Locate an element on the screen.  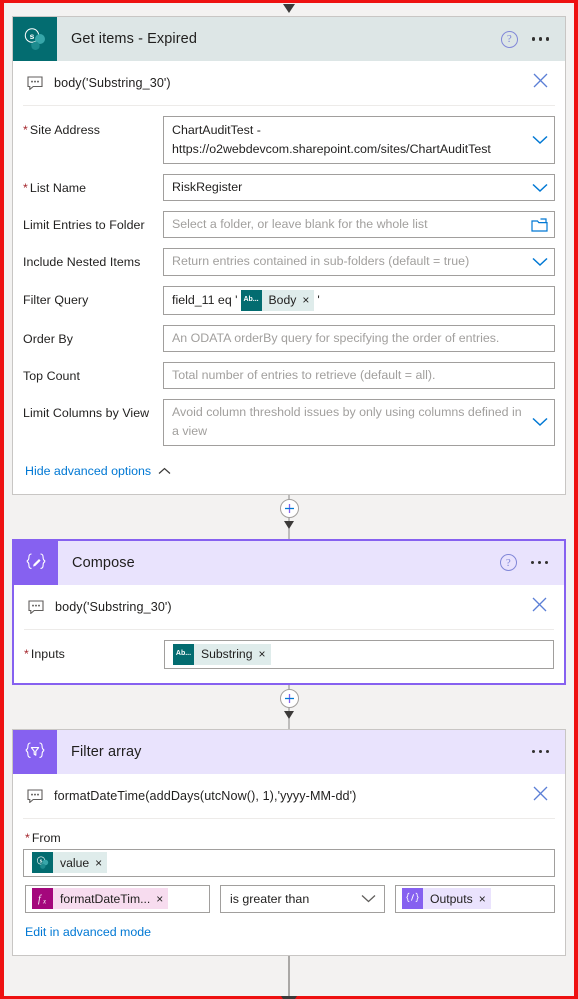
hide-advanced-options-toggle: Hide advanced options is located at coordinates (289, 471).